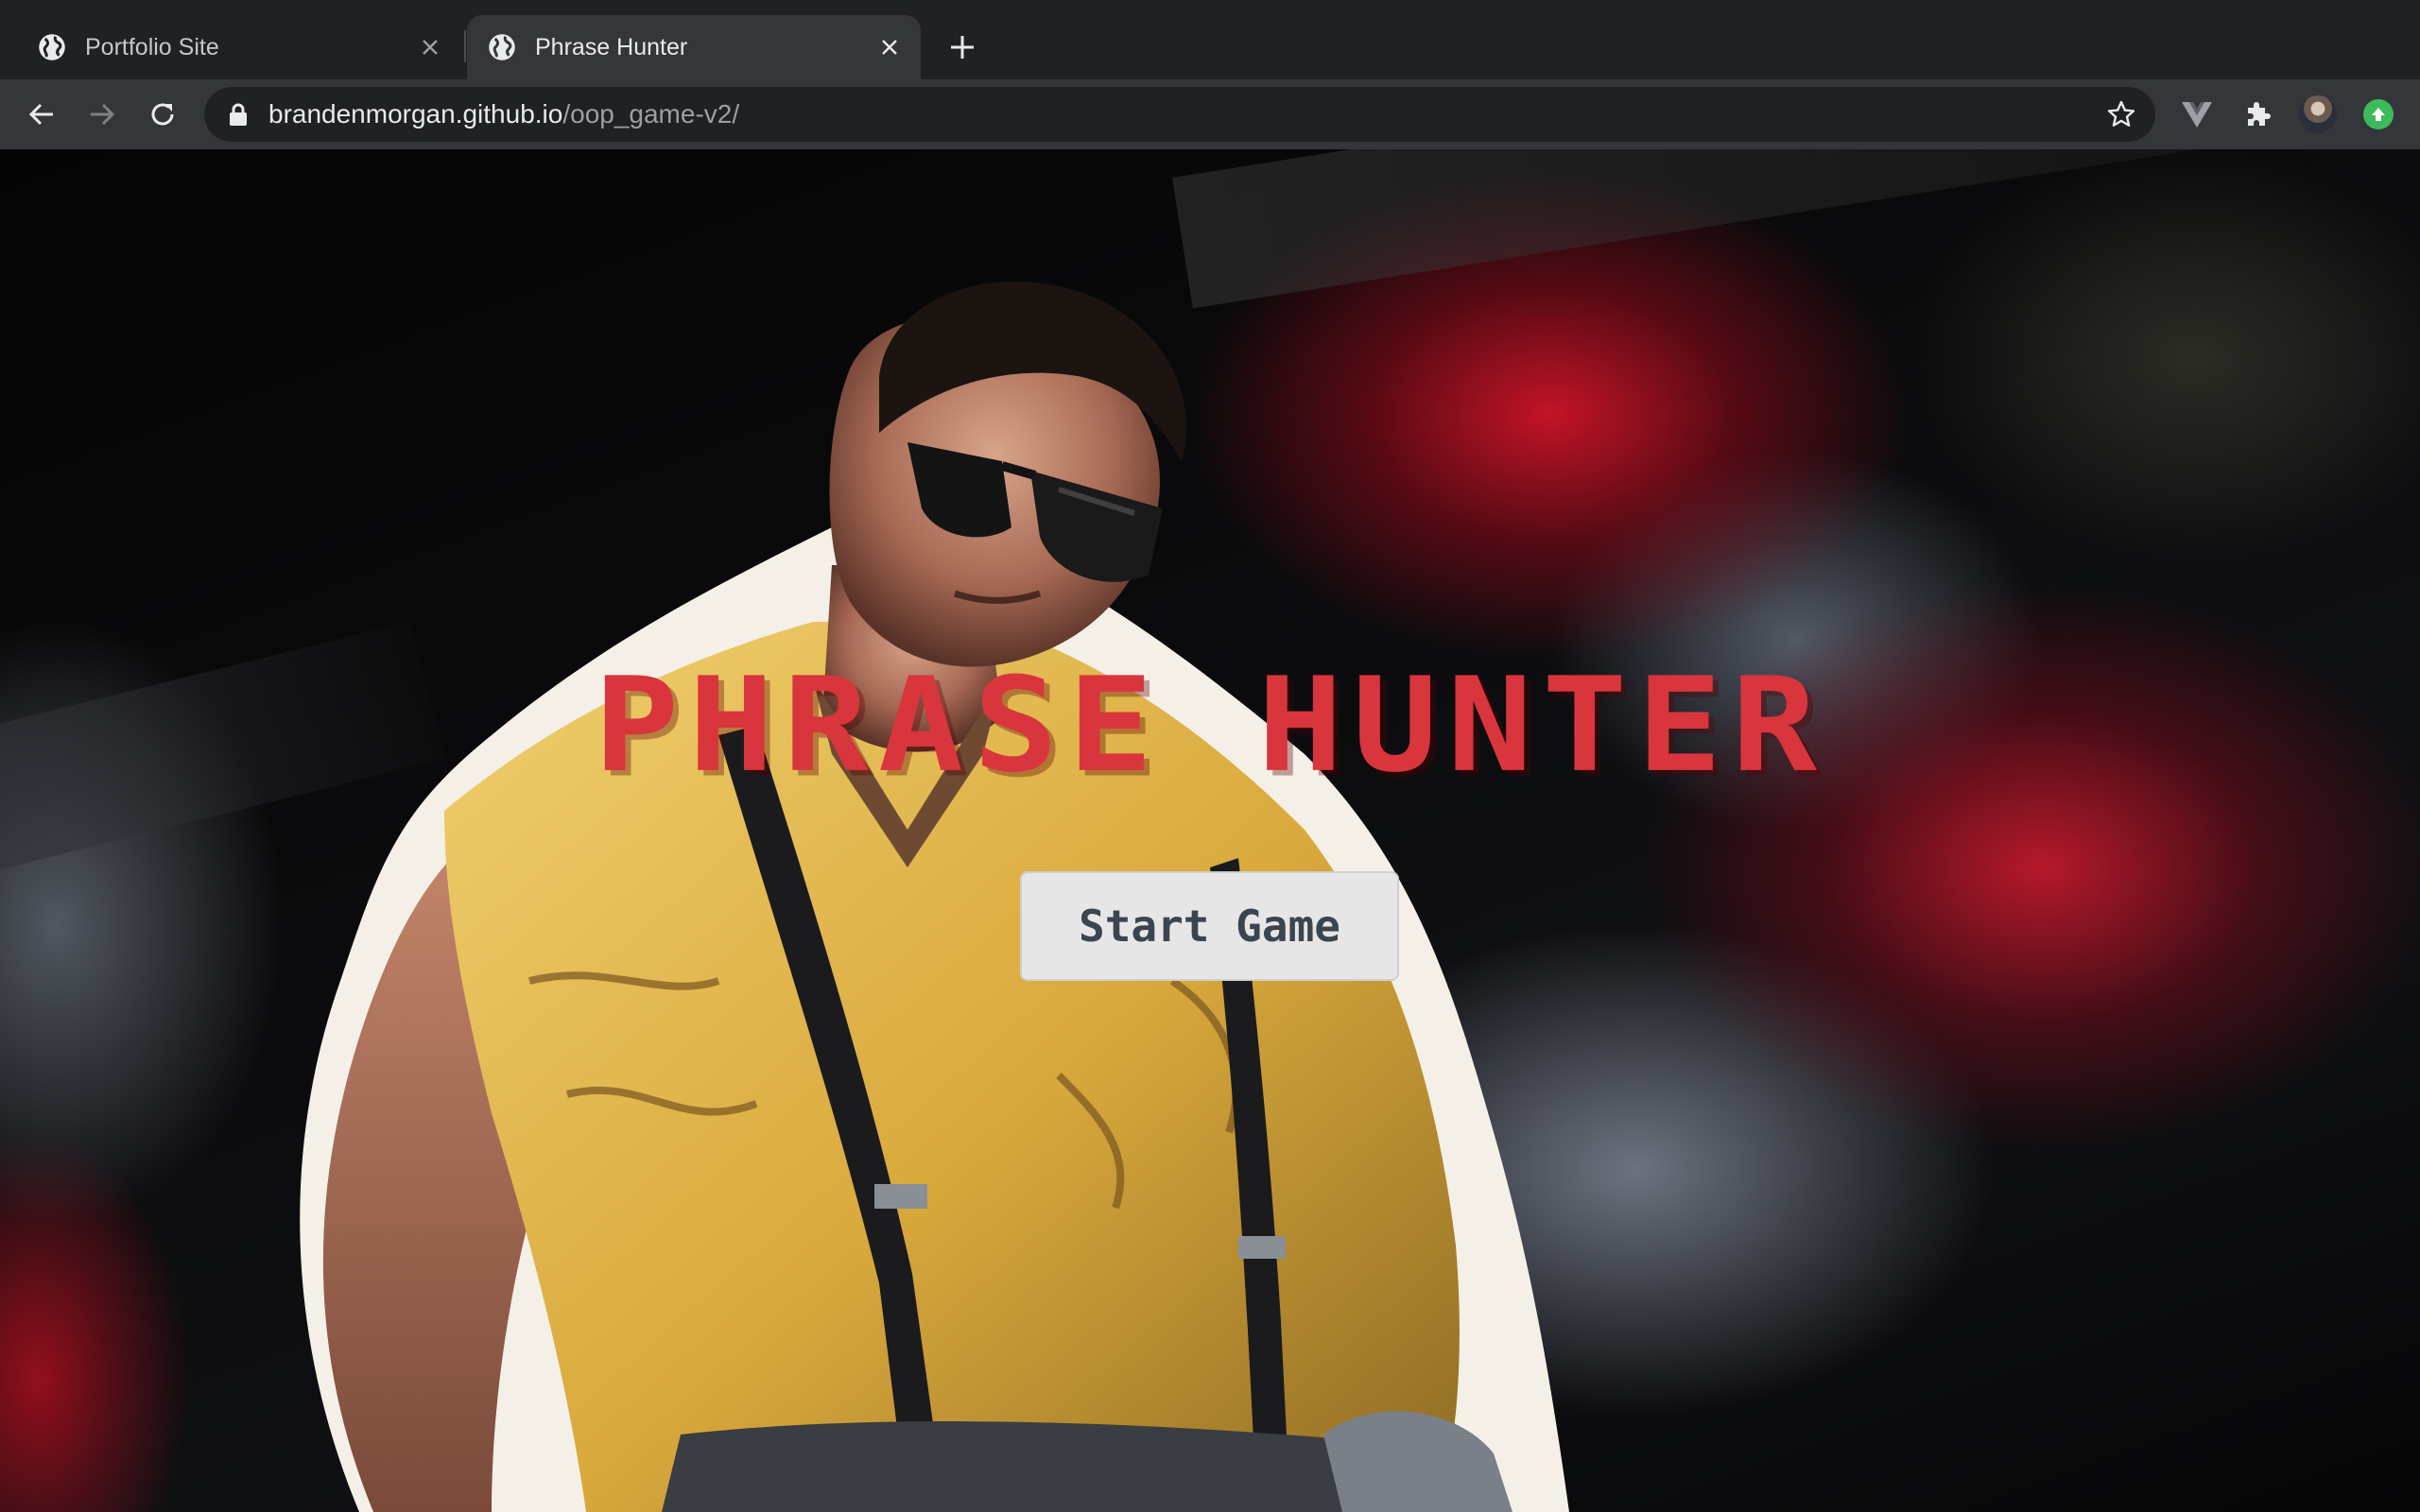  What do you see at coordinates (2257, 114) in the screenshot?
I see `puzzle-extensions-icon` at bounding box center [2257, 114].